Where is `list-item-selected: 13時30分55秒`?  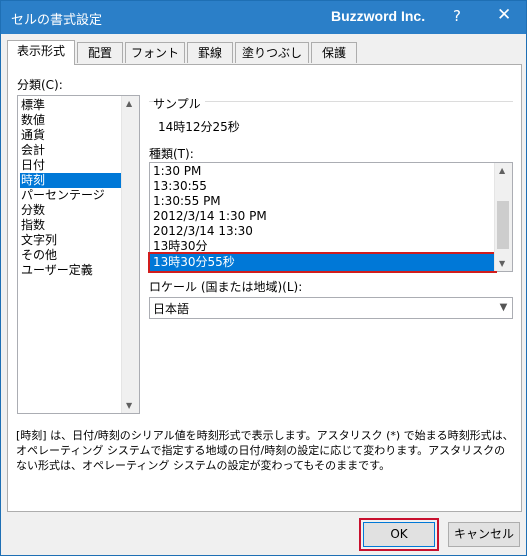
list-item-selected: 13時30分55秒 is located at coordinates (322, 262).